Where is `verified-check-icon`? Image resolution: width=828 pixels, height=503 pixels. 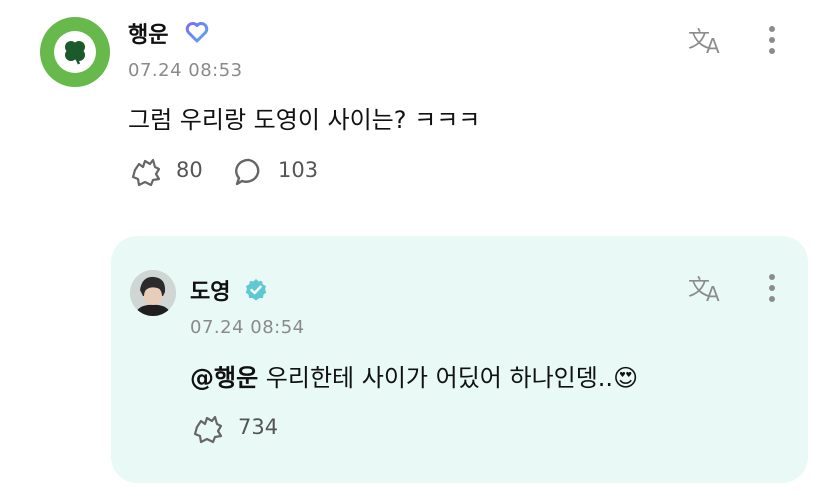 verified-check-icon is located at coordinates (256, 292).